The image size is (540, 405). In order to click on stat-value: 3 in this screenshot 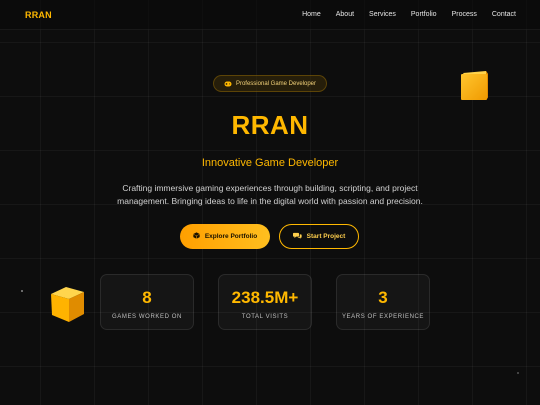, I will do `click(383, 297)`.